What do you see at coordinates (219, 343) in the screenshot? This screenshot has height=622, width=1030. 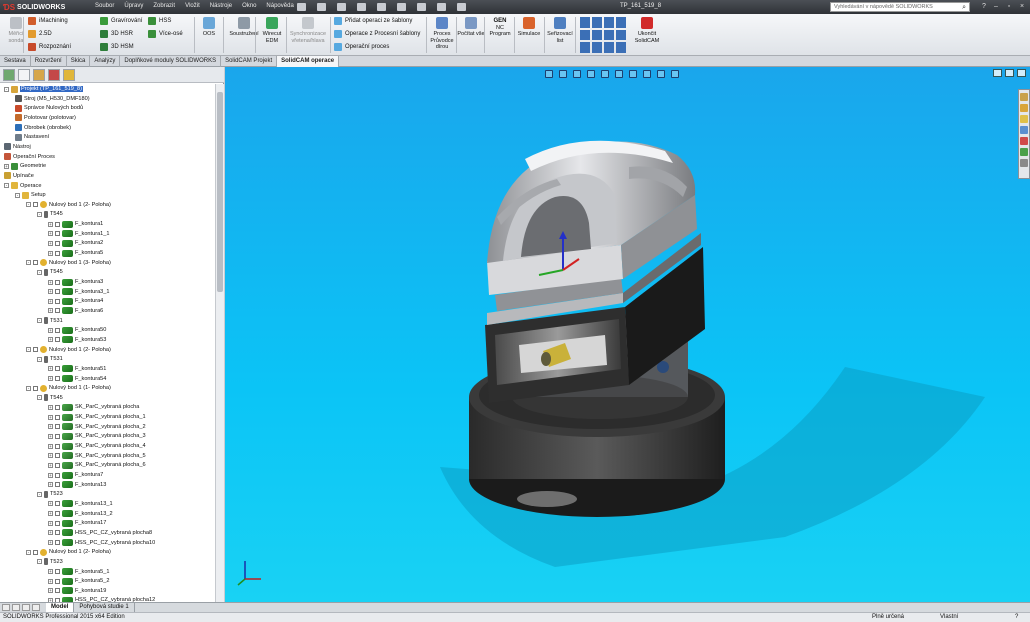 I see `tree-scrollbar` at bounding box center [219, 343].